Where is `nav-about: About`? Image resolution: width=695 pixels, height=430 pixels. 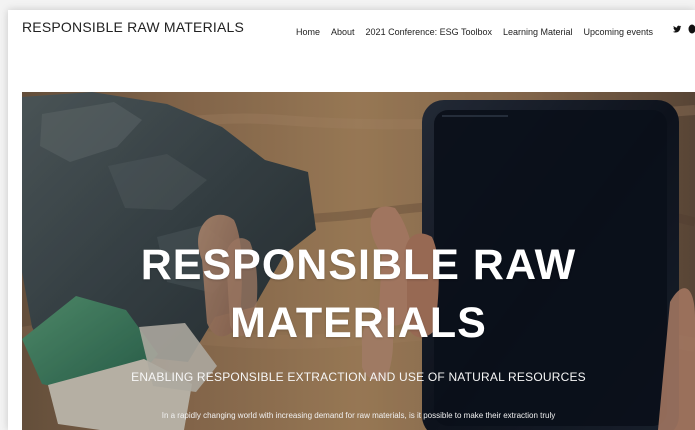 nav-about: About is located at coordinates (343, 32).